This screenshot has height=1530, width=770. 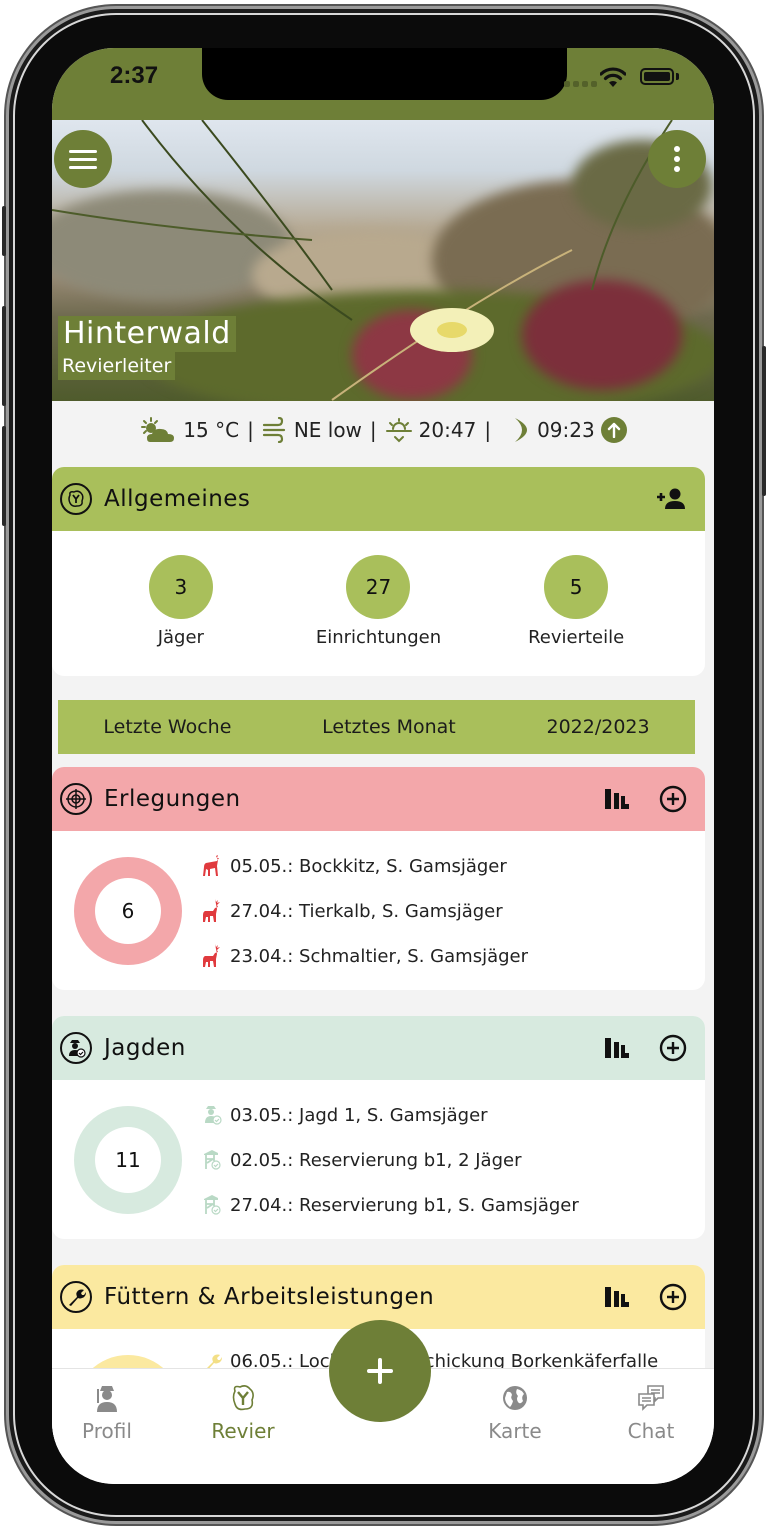 I want to click on more-options-button, so click(x=677, y=159).